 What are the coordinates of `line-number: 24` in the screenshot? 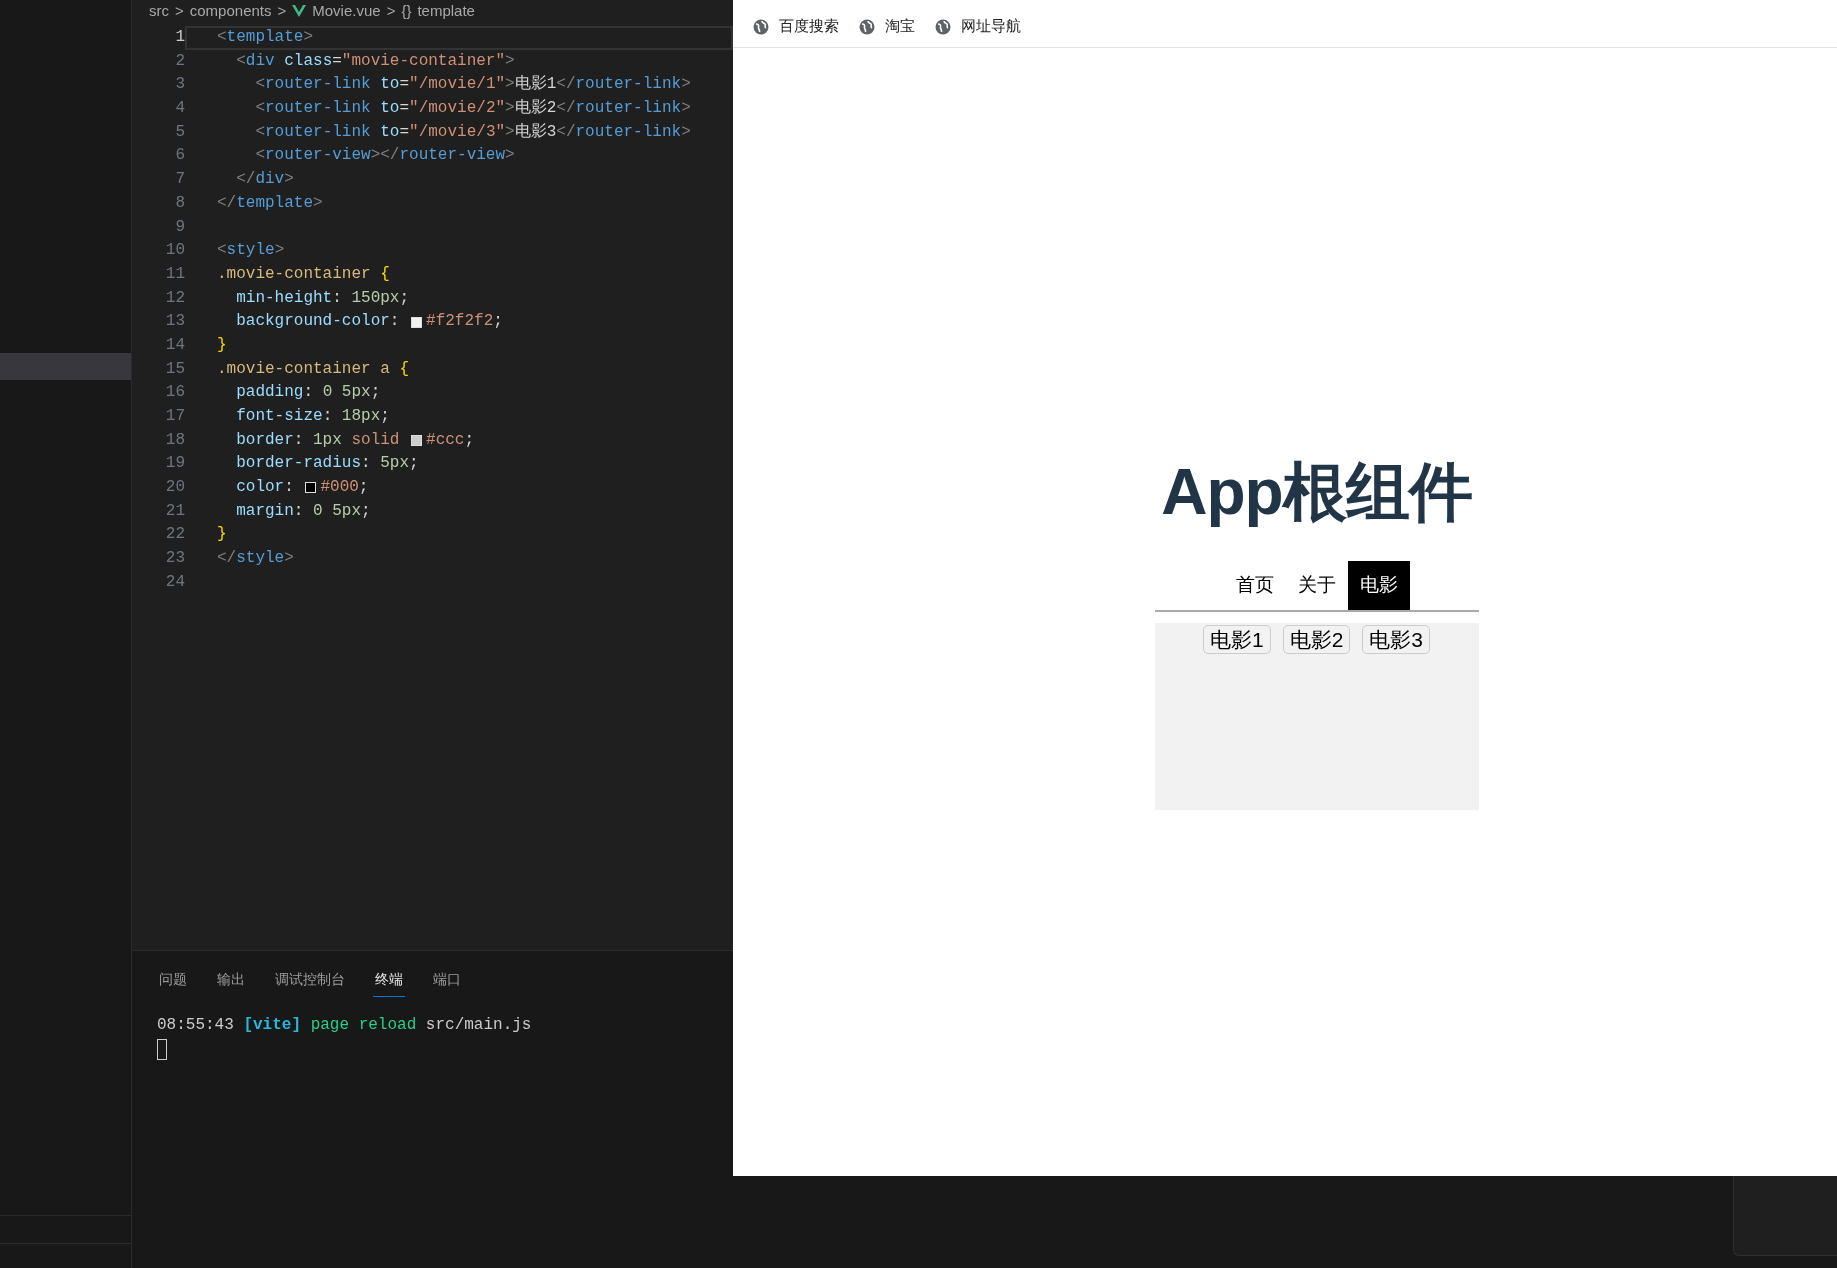 It's located at (174, 582).